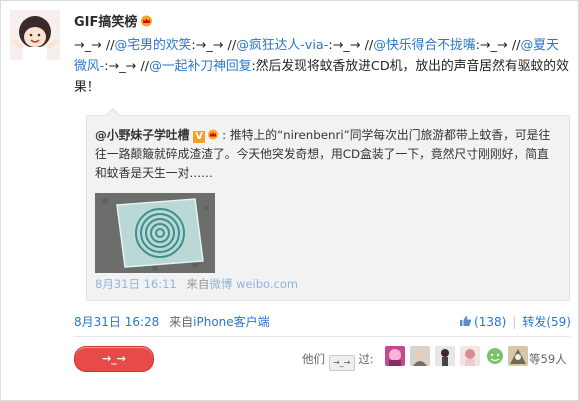  What do you see at coordinates (116, 322) in the screenshot?
I see `post-time-link: 8月31日 16:28` at bounding box center [116, 322].